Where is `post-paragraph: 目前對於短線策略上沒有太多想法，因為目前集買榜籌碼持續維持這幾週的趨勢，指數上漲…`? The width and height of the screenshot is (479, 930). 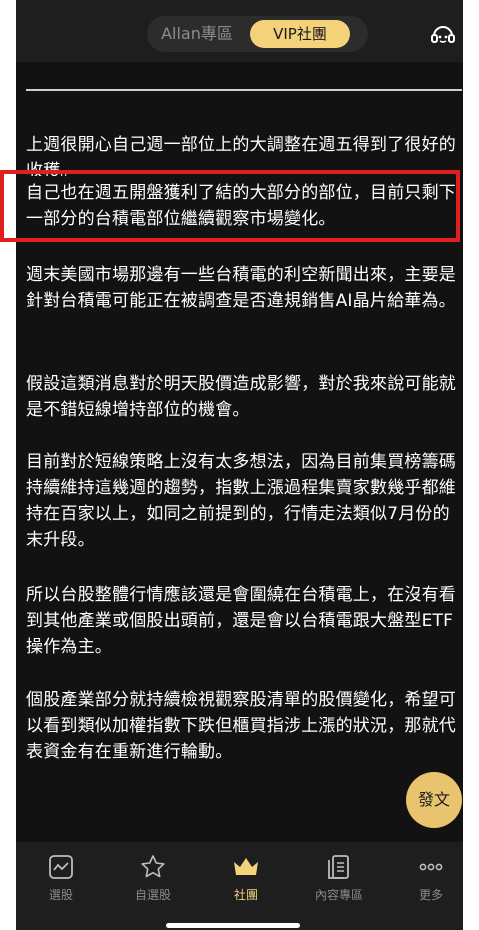 post-paragraph: 目前對於短線策略上沒有太多想法，因為目前集買榜籌碼持續維持這幾週的趨勢，指數上漲… is located at coordinates (241, 501).